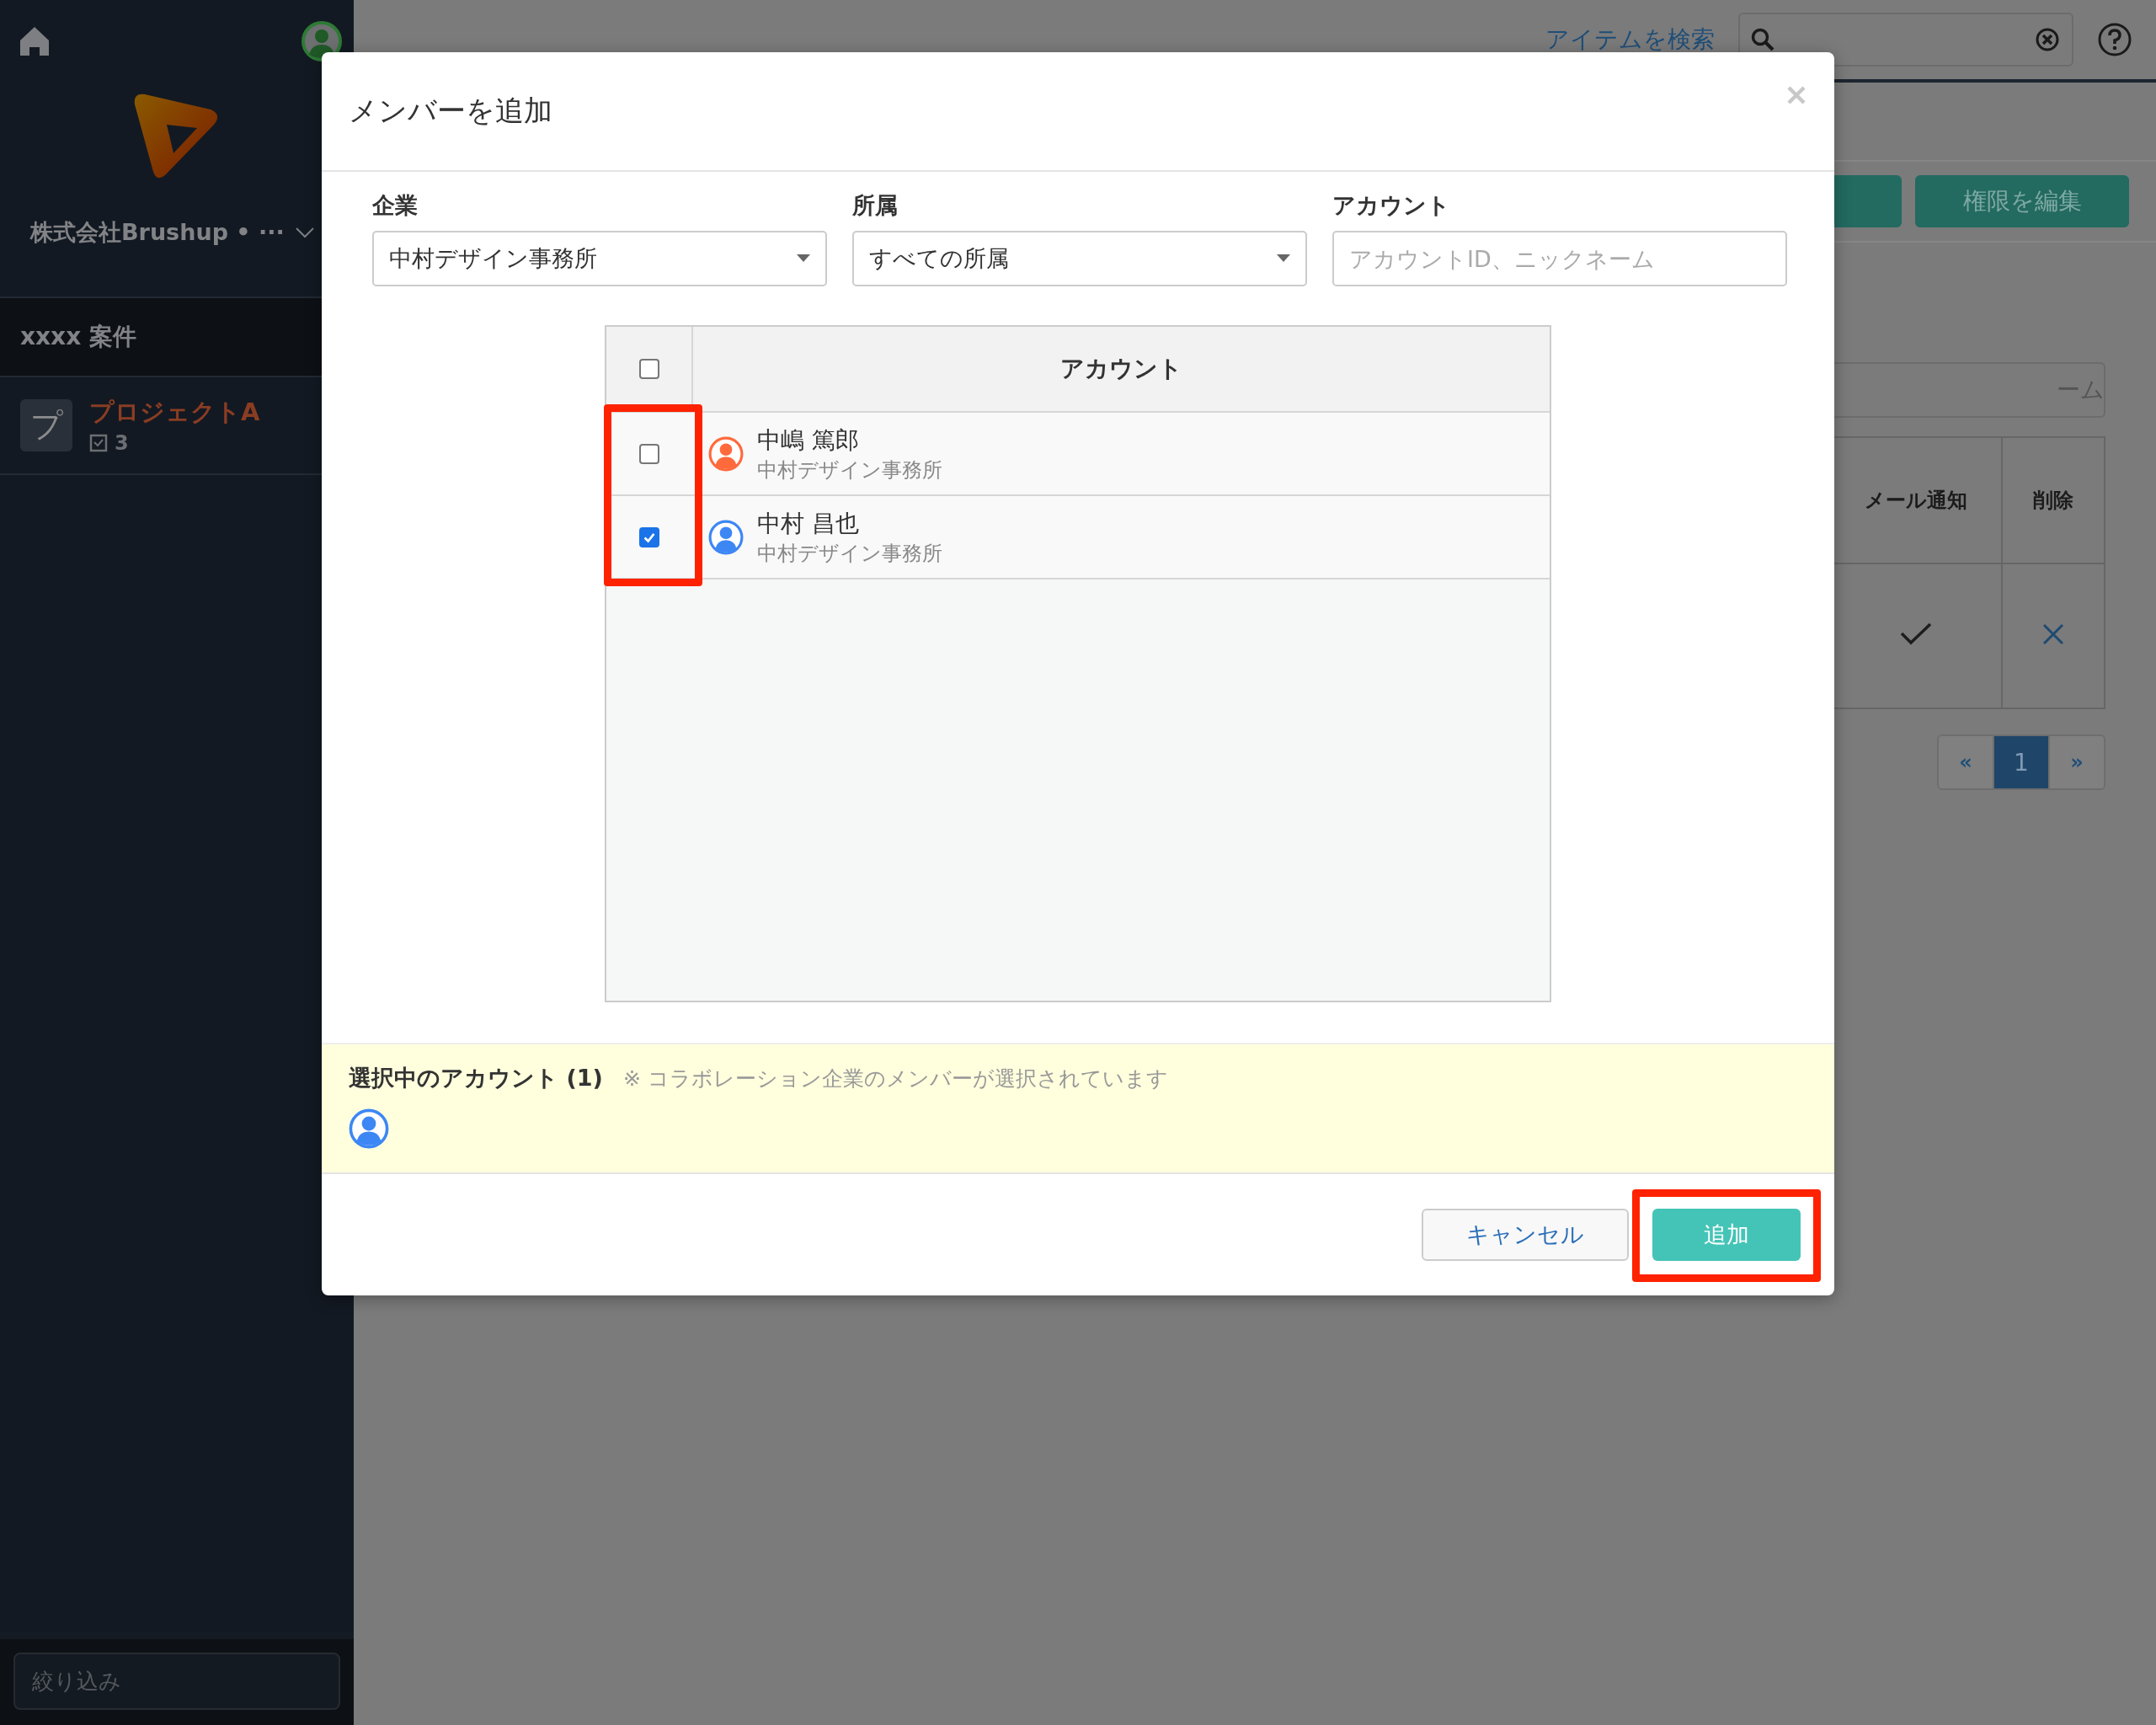  What do you see at coordinates (1726, 1235) in the screenshot?
I see `add-button: 追加` at bounding box center [1726, 1235].